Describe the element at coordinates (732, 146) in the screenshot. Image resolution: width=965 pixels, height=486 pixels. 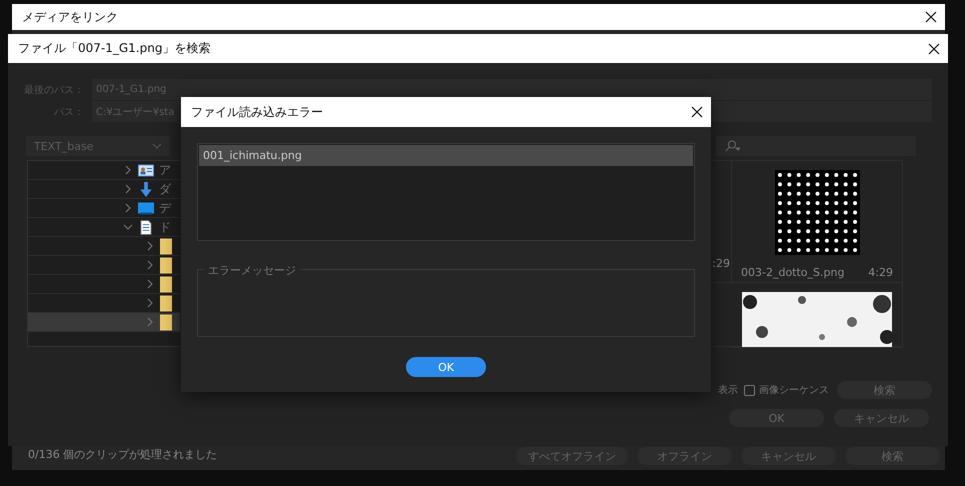
I see `search-icon` at that location.